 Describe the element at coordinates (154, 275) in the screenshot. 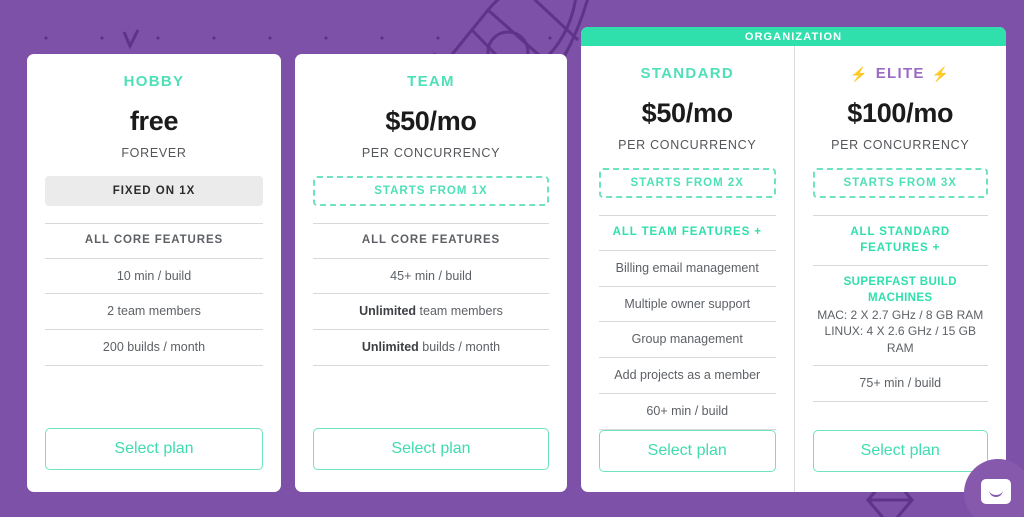

I see `feature-row: 10 min / build` at that location.